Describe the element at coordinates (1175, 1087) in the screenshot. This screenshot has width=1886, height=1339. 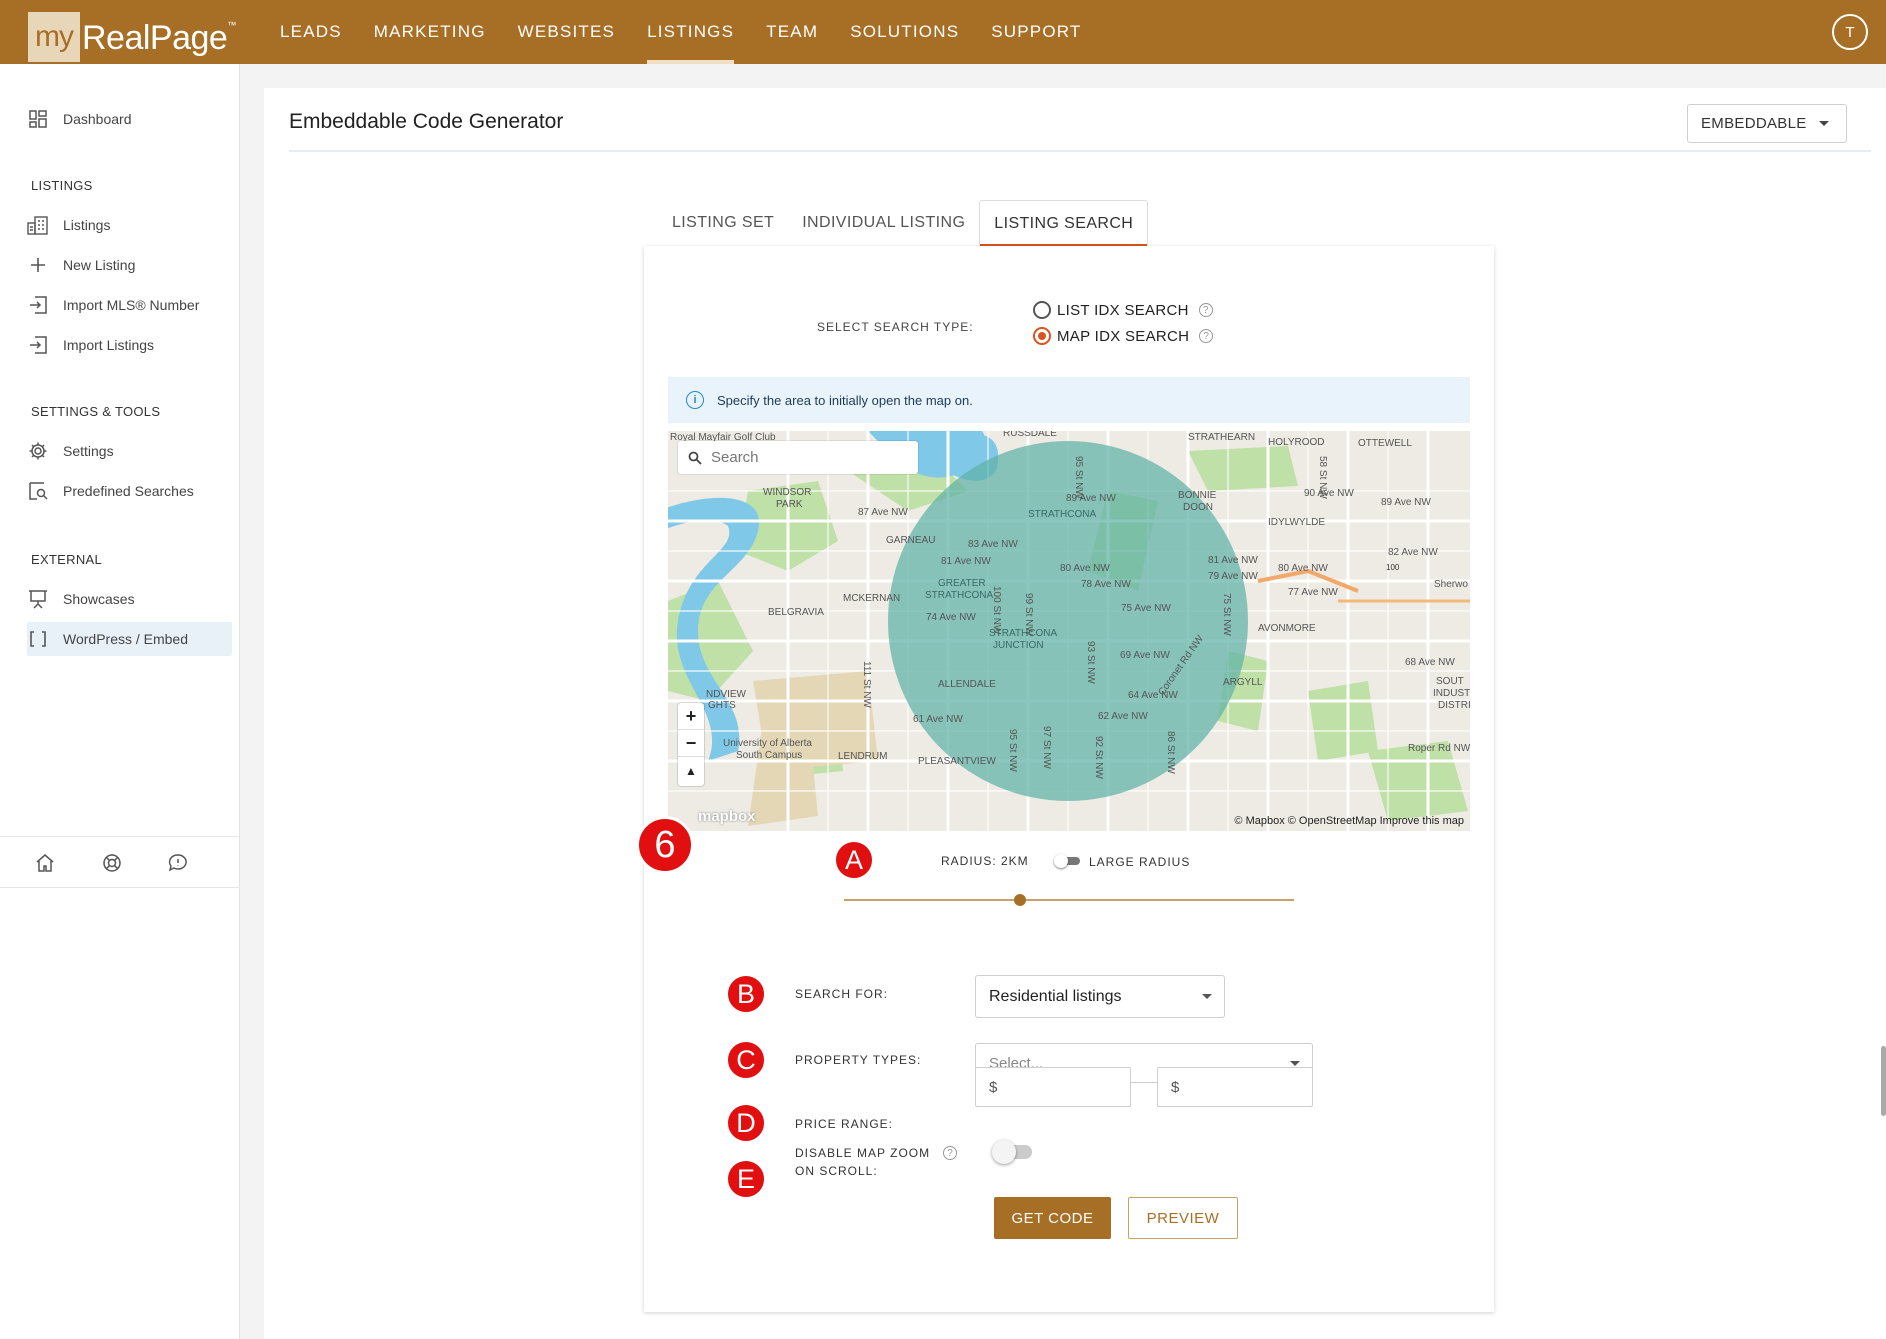
I see `price-prefix: $` at that location.